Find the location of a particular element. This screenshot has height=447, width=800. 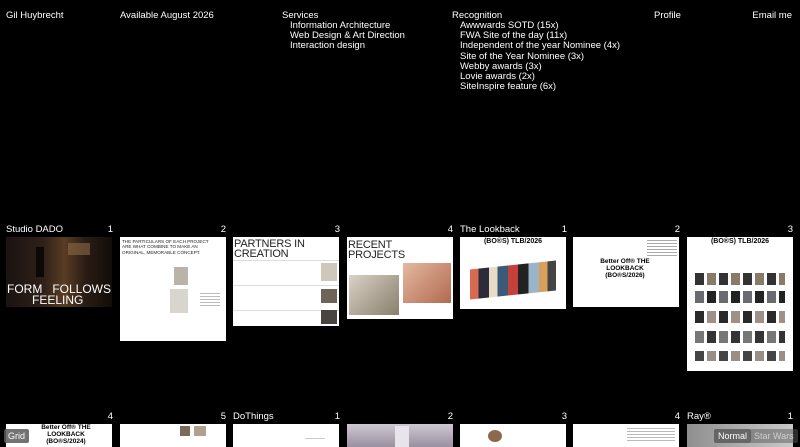

normal-view-toggle: Normal is located at coordinates (733, 436).